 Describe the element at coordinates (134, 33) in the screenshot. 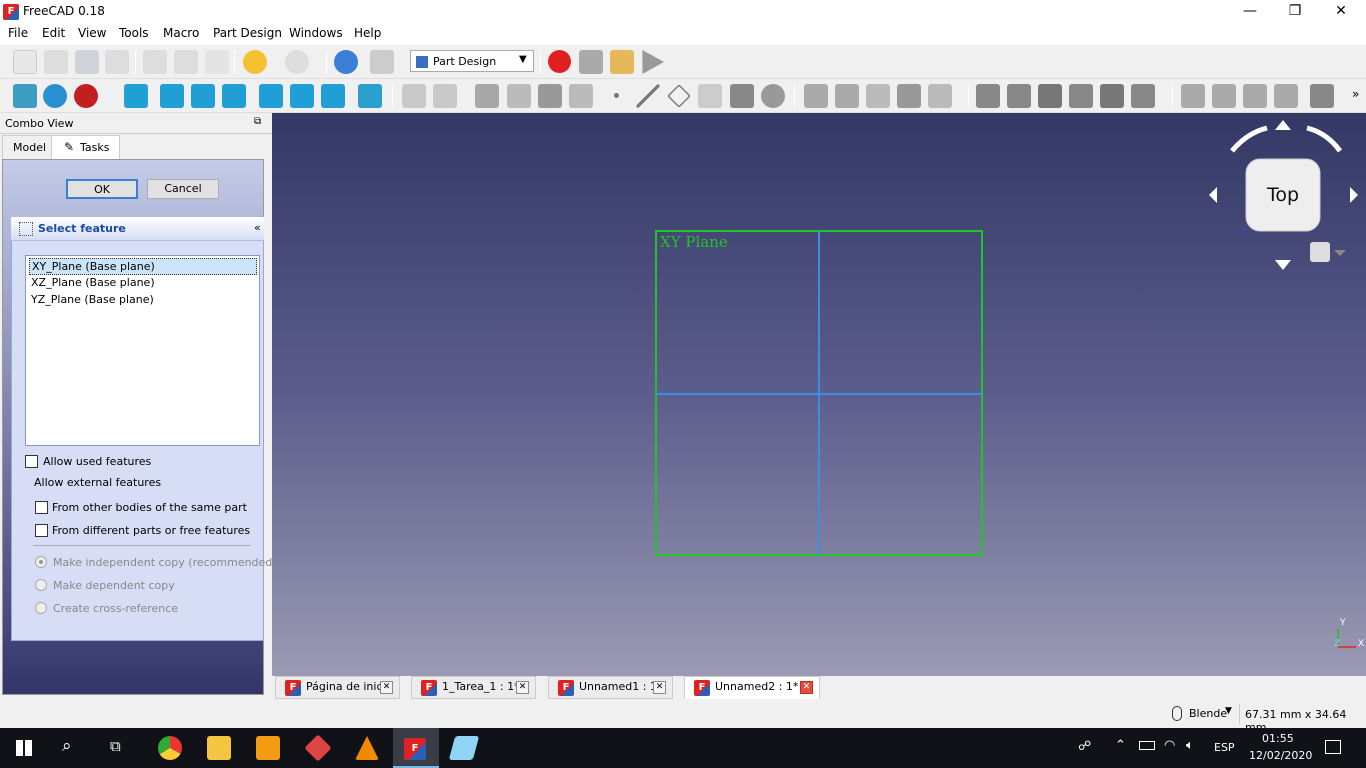

I see `menu-tools: Tools` at that location.